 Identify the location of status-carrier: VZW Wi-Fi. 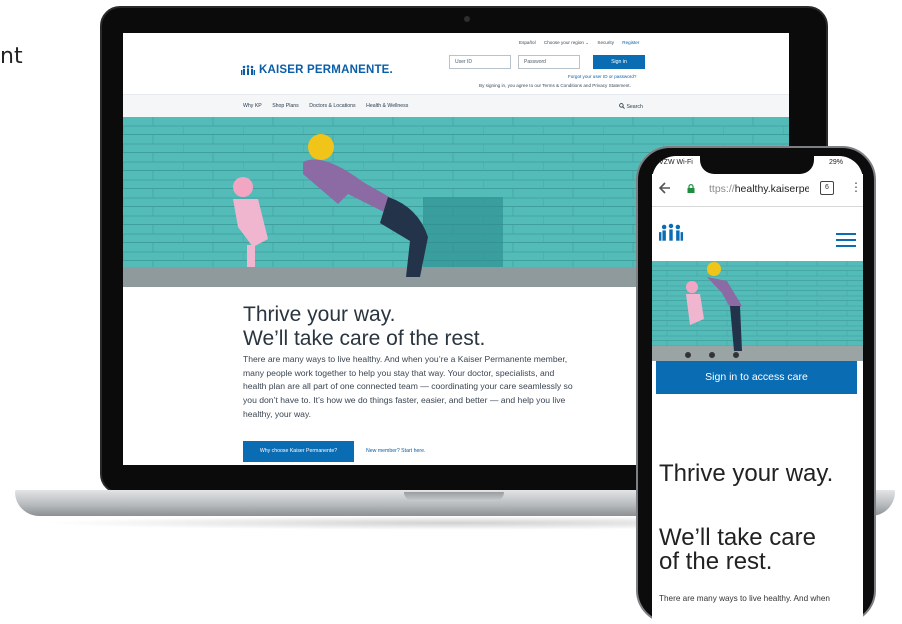
(676, 162).